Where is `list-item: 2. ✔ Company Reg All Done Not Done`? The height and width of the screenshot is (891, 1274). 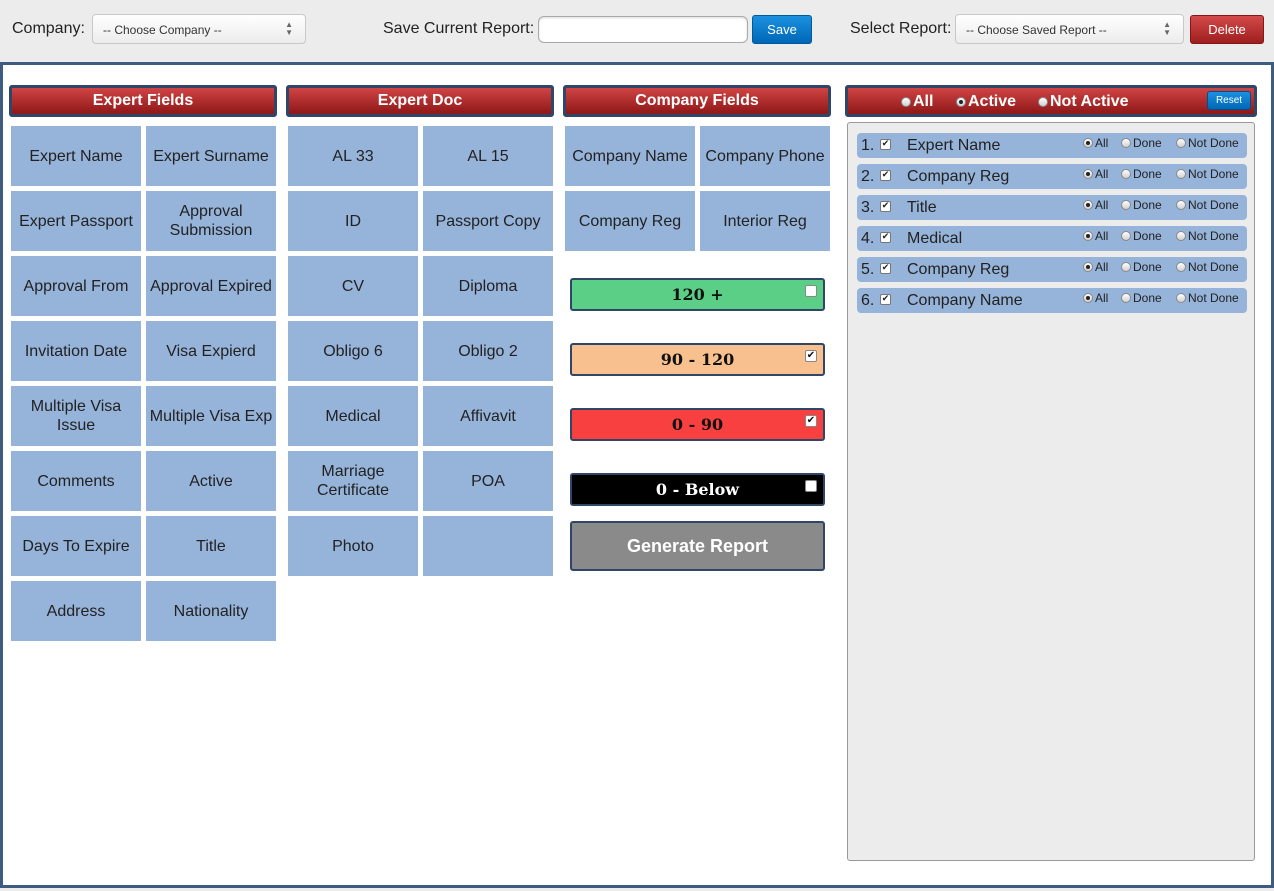 list-item: 2. ✔ Company Reg All Done Not Done is located at coordinates (1052, 176).